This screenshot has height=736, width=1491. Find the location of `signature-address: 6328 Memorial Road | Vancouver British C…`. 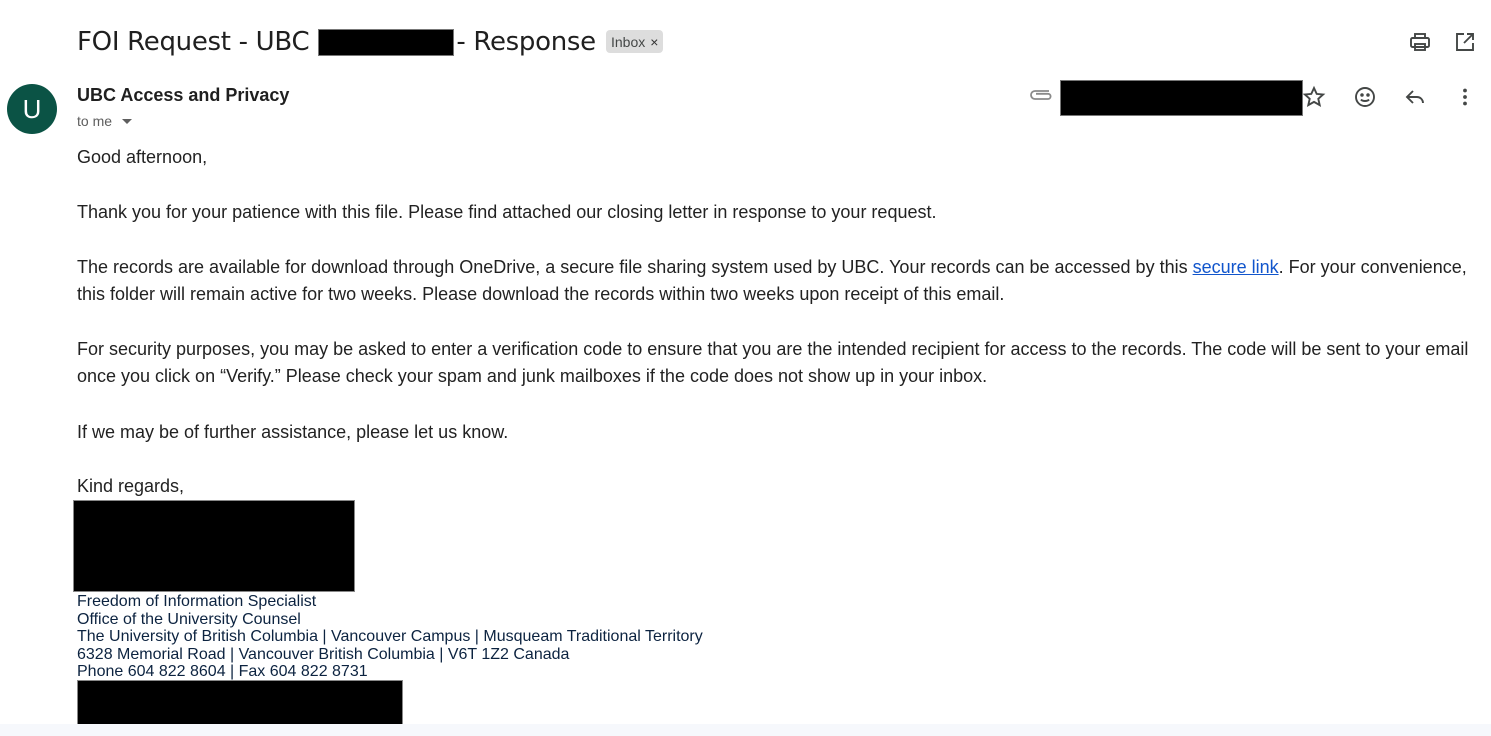

signature-address: 6328 Memorial Road | Vancouver British C… is located at coordinates (323, 654).